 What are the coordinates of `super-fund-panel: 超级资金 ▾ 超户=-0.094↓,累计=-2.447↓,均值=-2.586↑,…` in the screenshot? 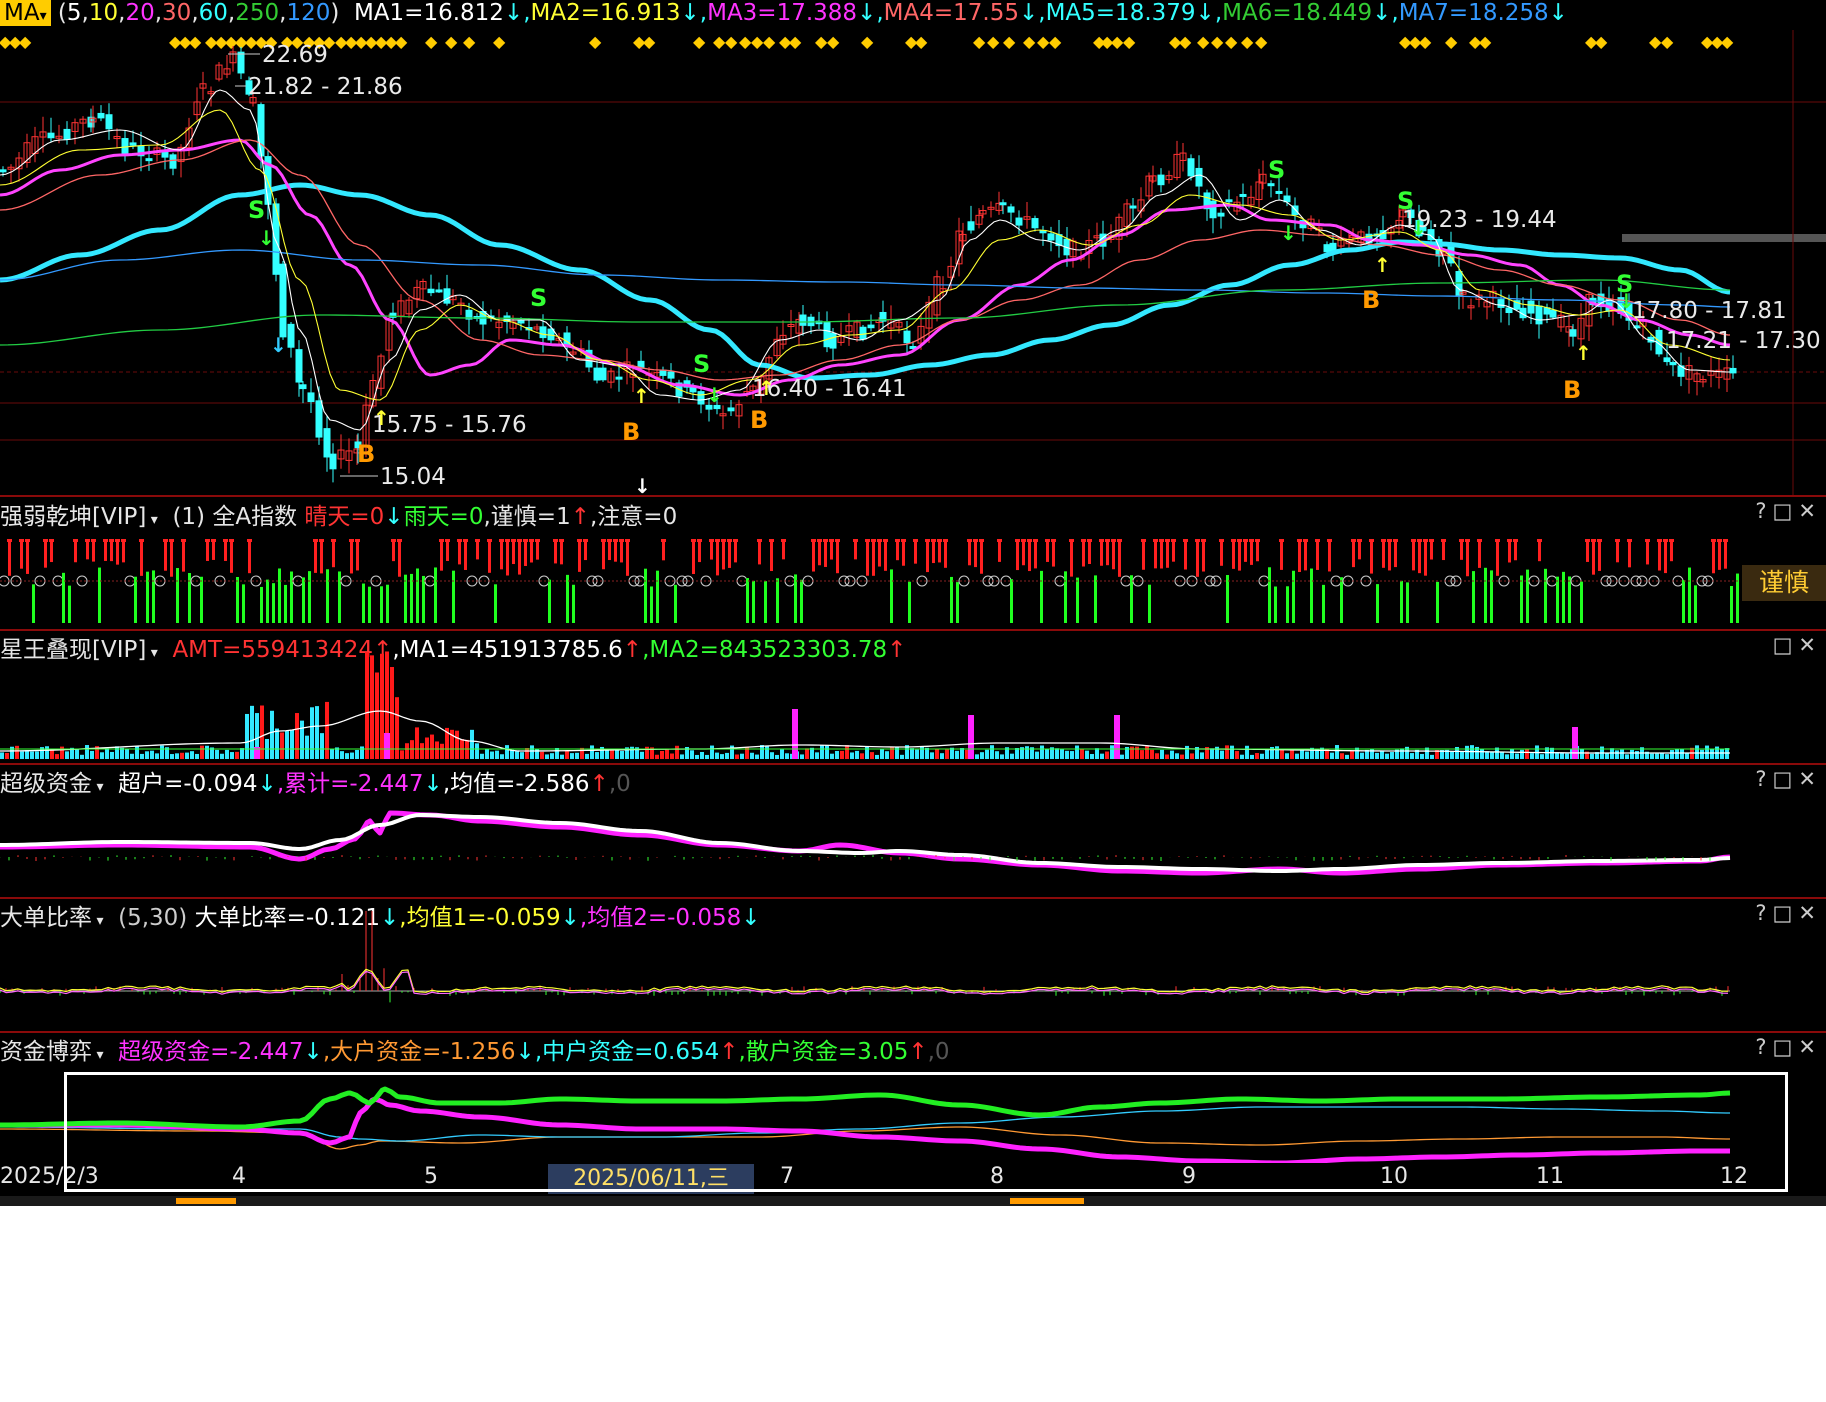 It's located at (913, 831).